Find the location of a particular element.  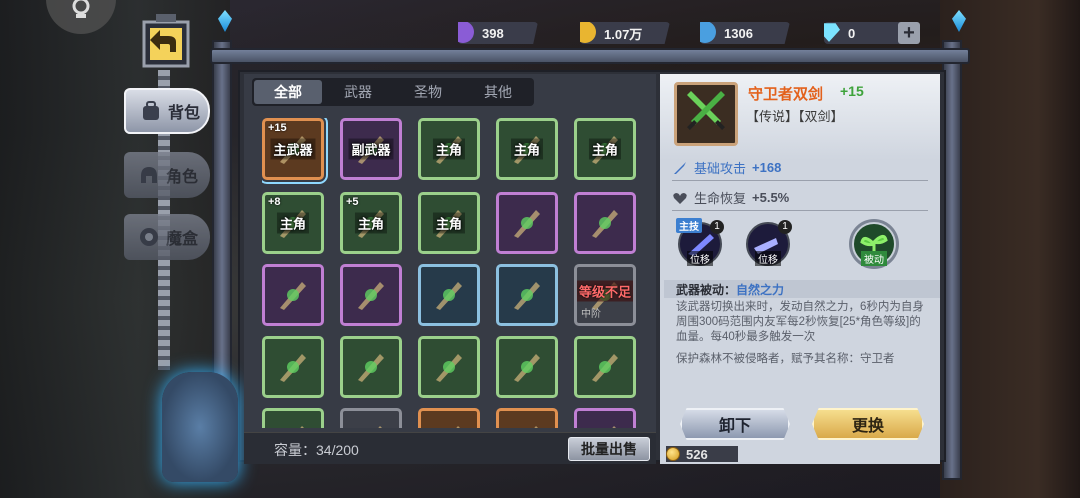

beast-axe-icon is located at coordinates (527, 224).